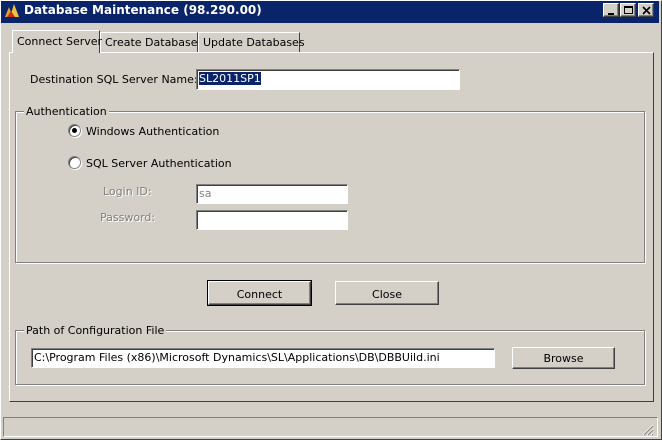  What do you see at coordinates (128, 217) in the screenshot?
I see `password-label: Password:` at bounding box center [128, 217].